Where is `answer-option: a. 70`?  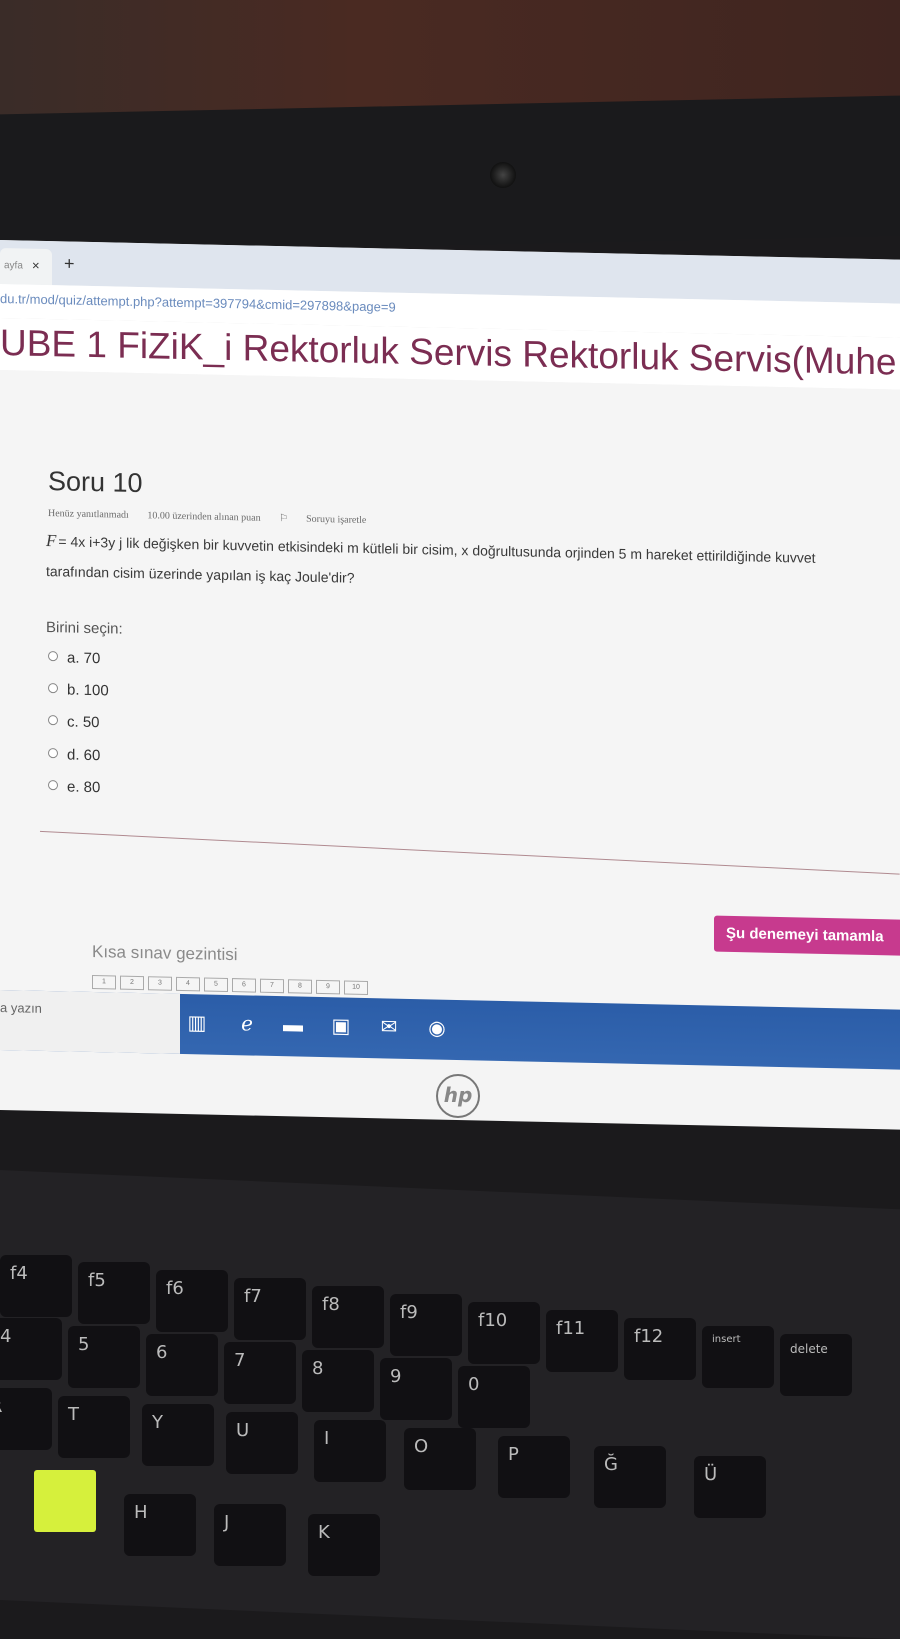 answer-option: a. 70 is located at coordinates (74, 658).